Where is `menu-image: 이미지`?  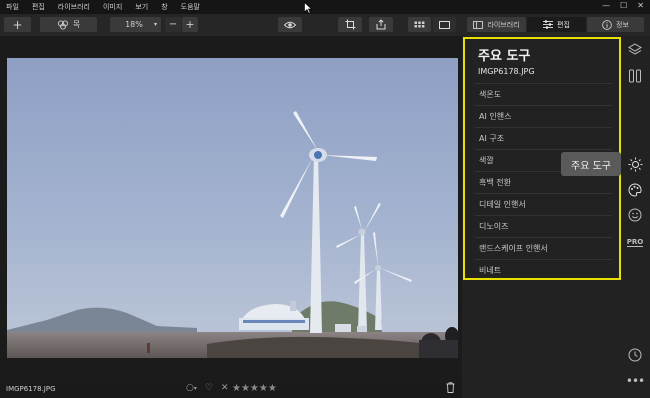 menu-image: 이미지 is located at coordinates (112, 7).